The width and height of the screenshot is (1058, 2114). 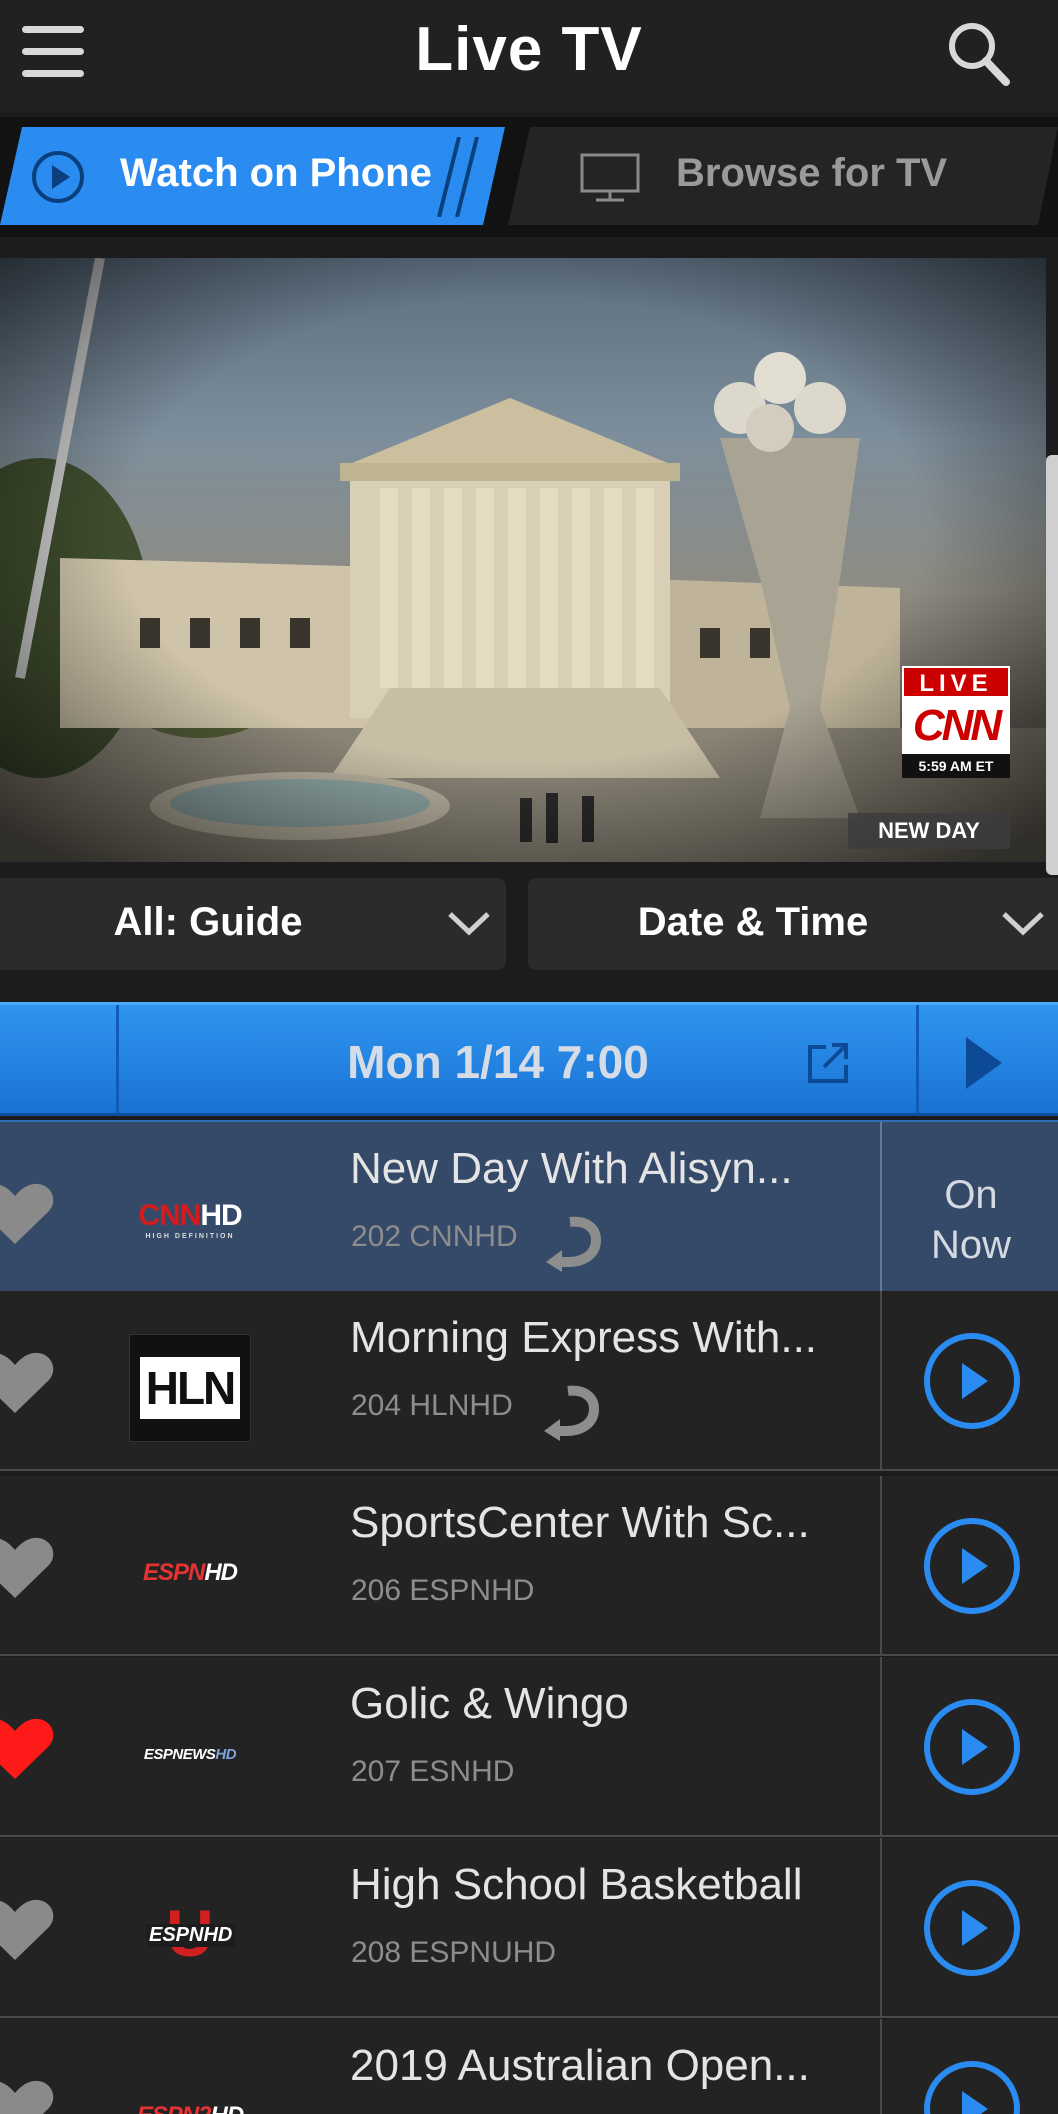 What do you see at coordinates (454, 1952) in the screenshot?
I see `channel-number: 208 ESPNUHD` at bounding box center [454, 1952].